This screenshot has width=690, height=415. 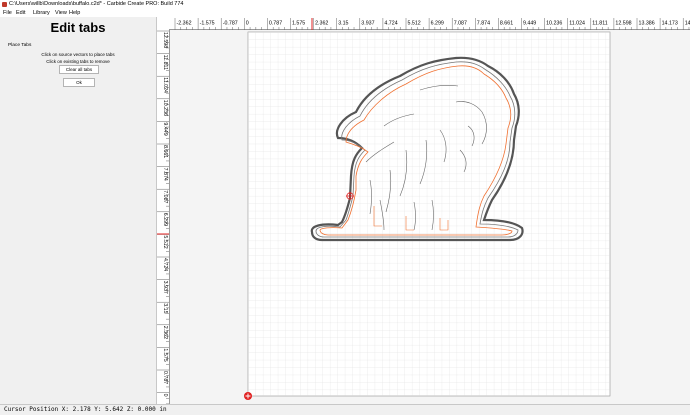 I want to click on place-tabs-label: Place Tabs, so click(x=20, y=45).